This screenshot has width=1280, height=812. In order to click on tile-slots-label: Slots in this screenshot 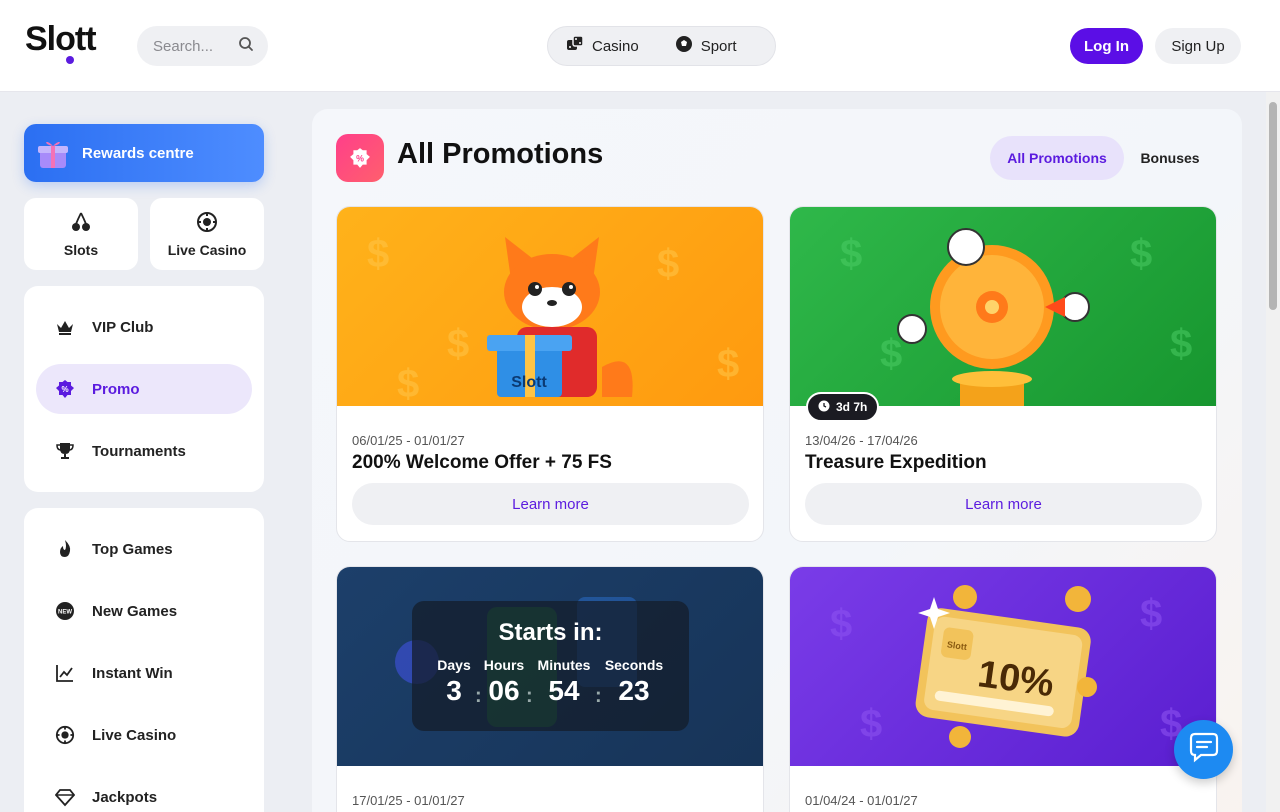, I will do `click(81, 249)`.